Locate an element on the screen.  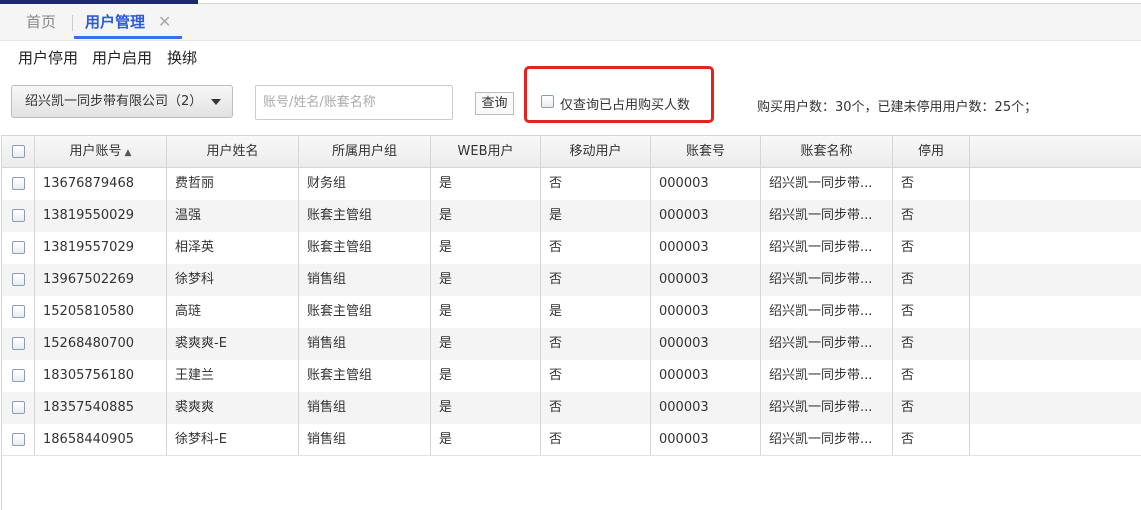
table-row: 15205810580 高琏 账套主管组是是 000003 绍兴凯一同步带... 否 is located at coordinates (571, 312).